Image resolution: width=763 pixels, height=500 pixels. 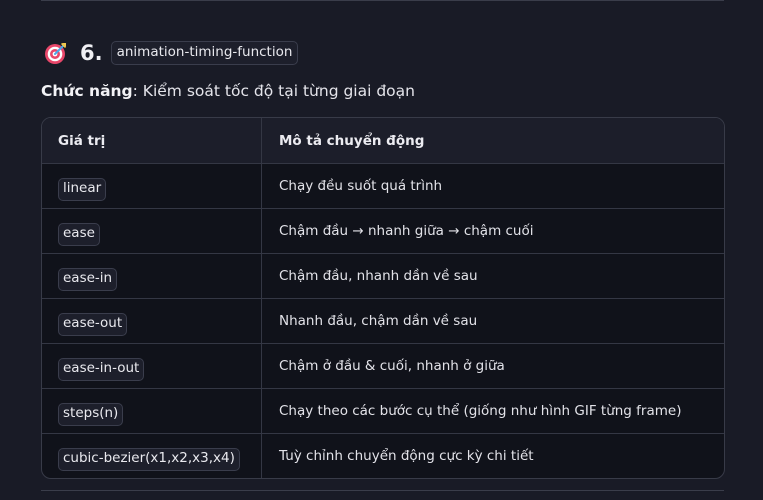 I want to click on section-number: 6., so click(x=91, y=53).